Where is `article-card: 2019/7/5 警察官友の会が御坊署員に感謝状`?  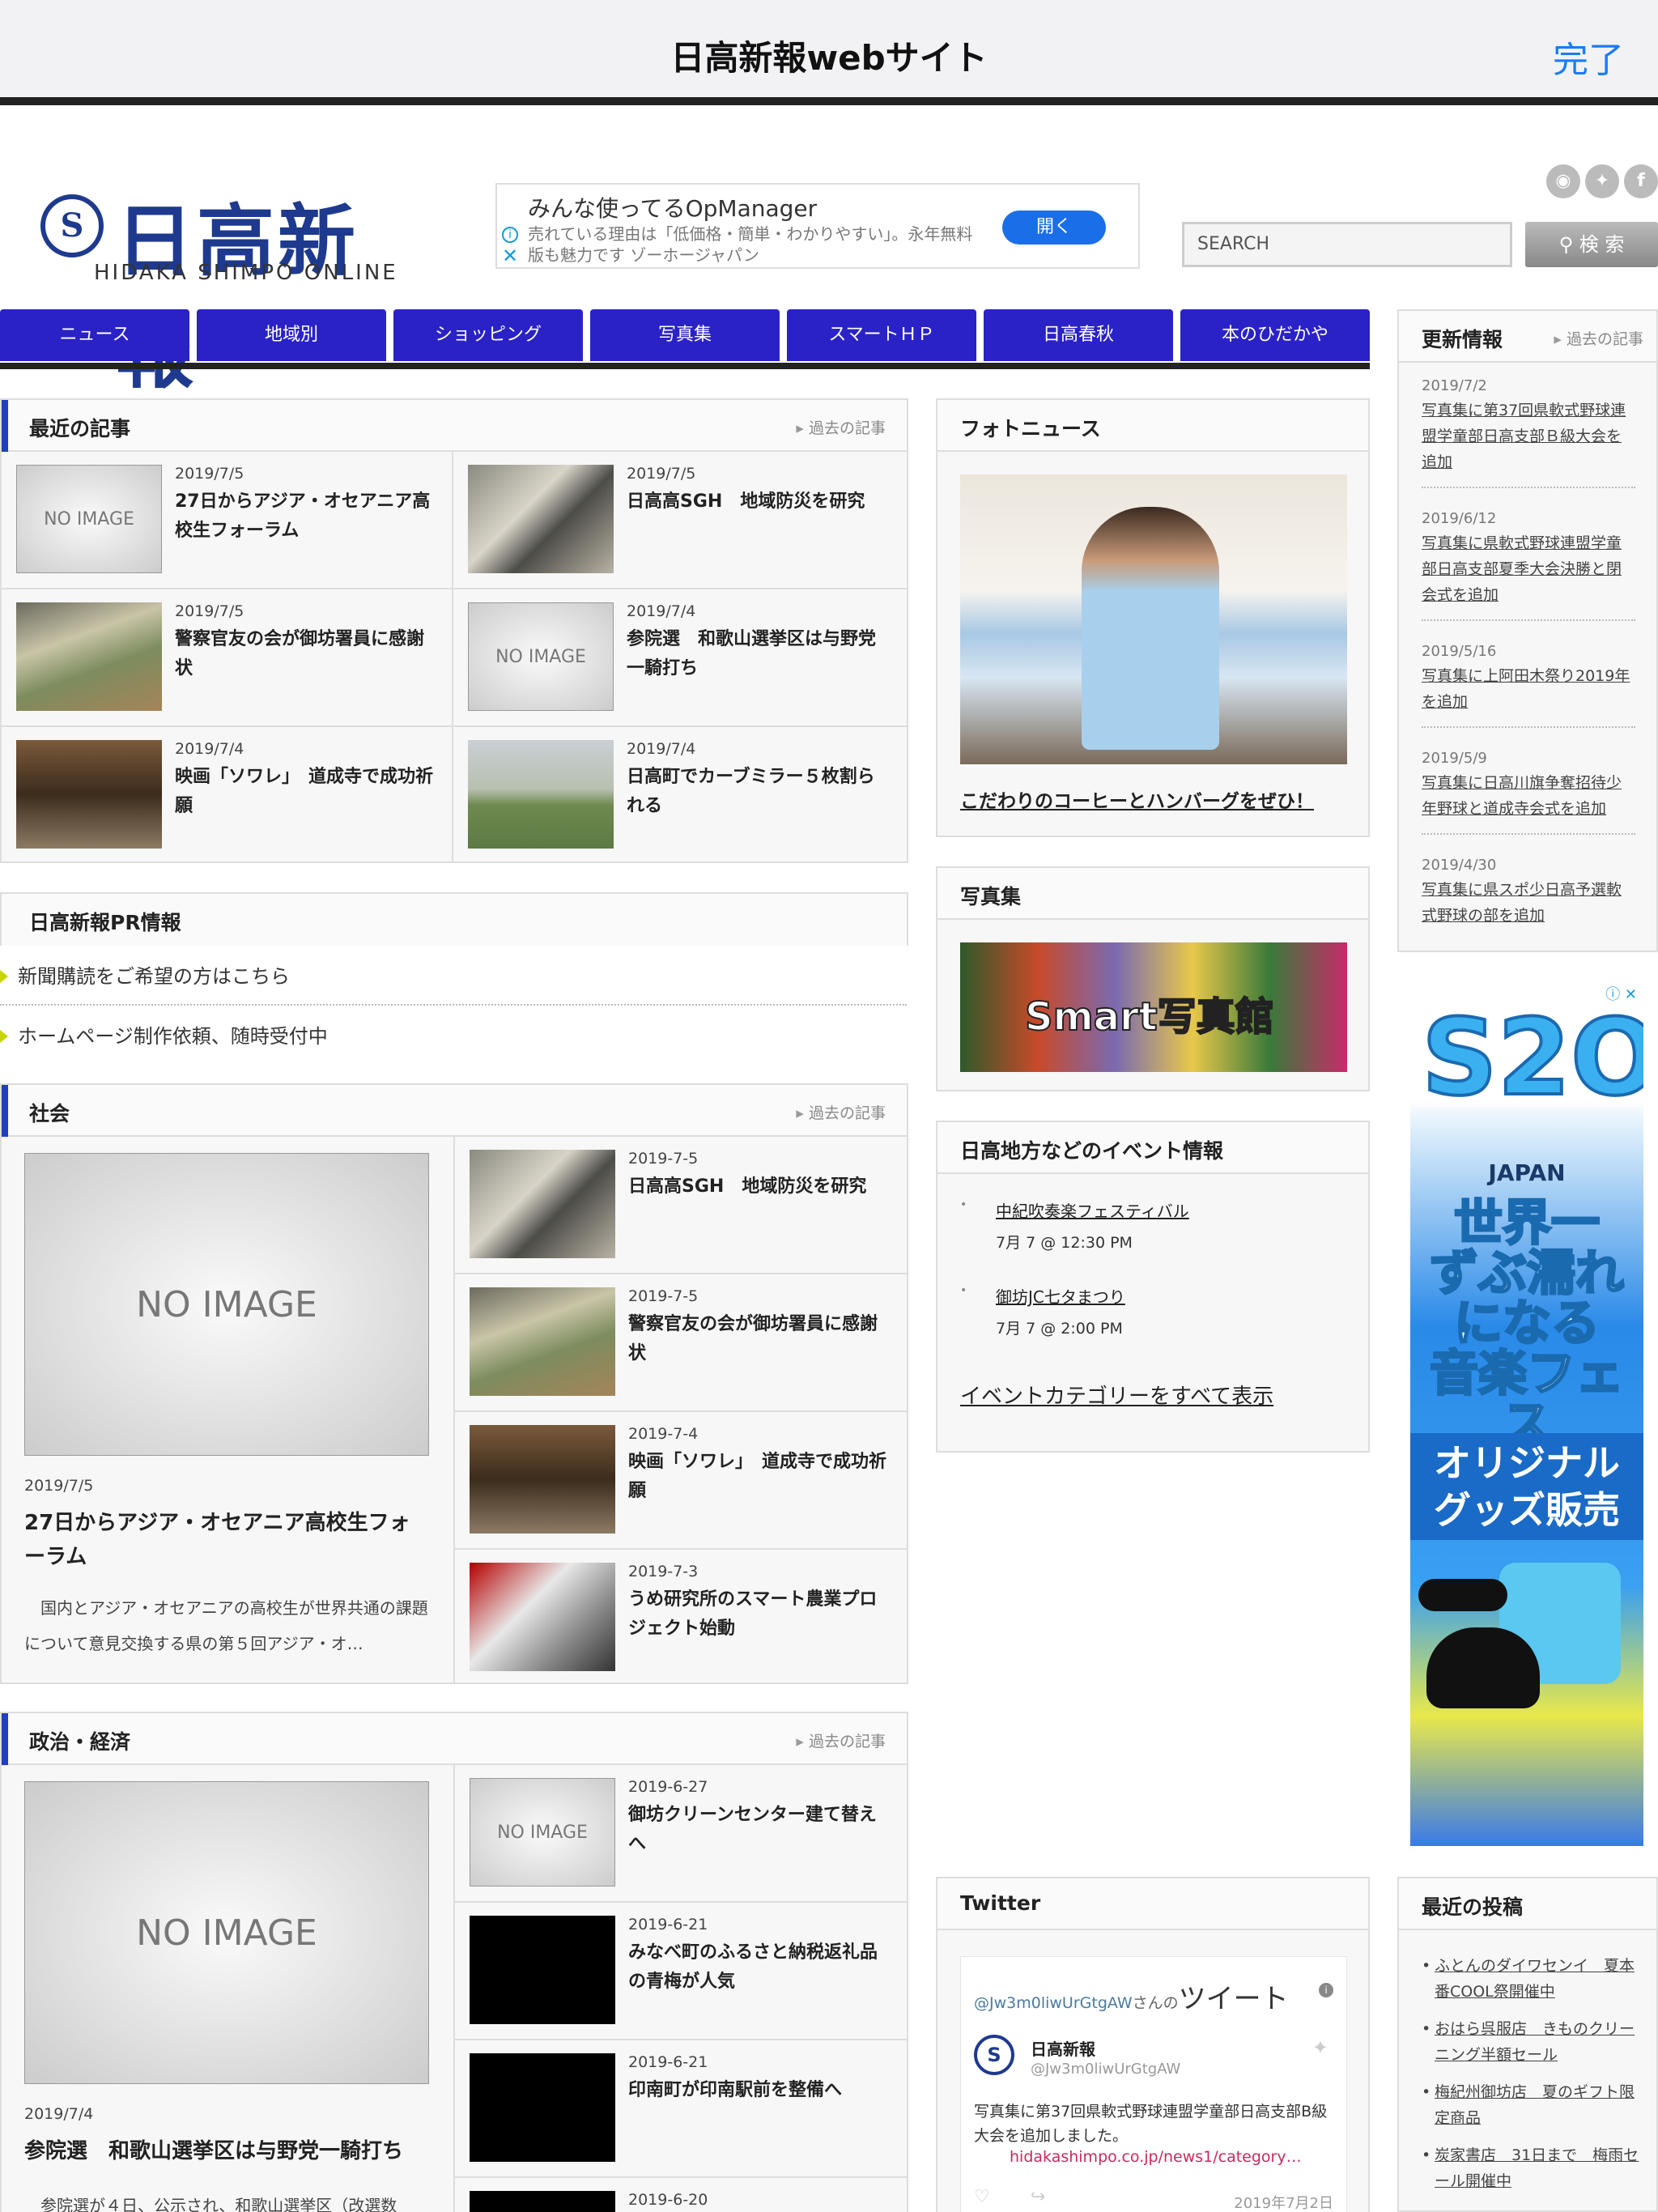 article-card: 2019/7/5 警察官友の会が御坊署員に感謝状 is located at coordinates (227, 658).